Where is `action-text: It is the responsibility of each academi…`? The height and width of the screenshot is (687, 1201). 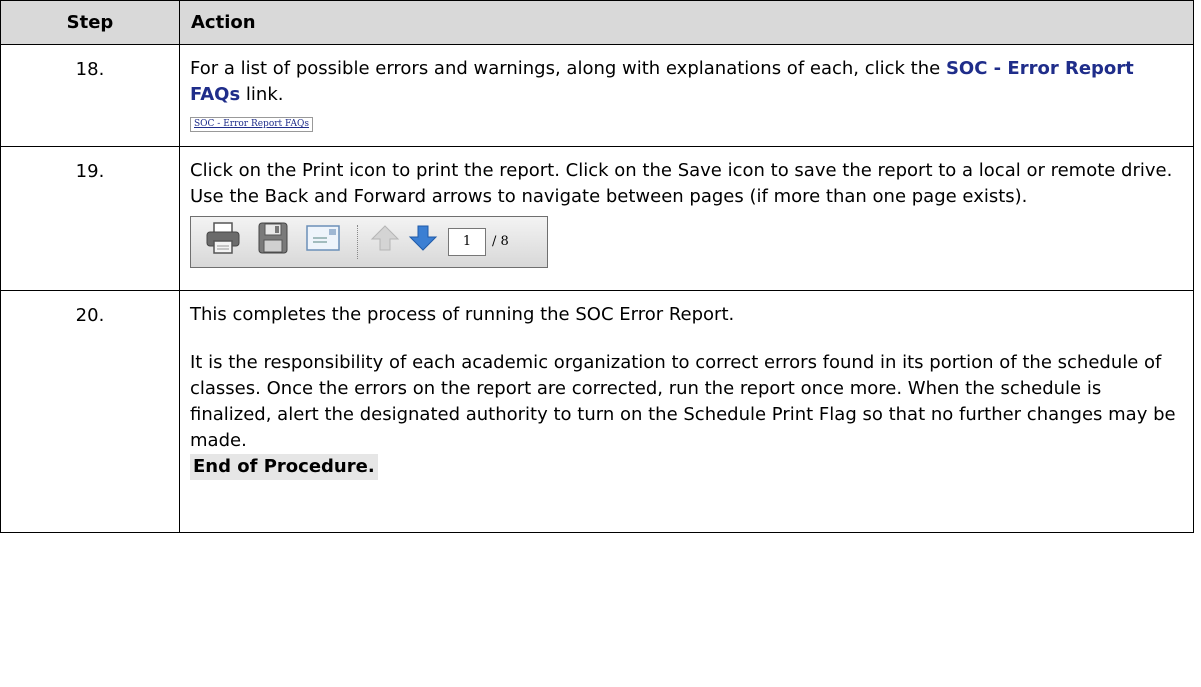 action-text: It is the responsibility of each academi… is located at coordinates (683, 401).